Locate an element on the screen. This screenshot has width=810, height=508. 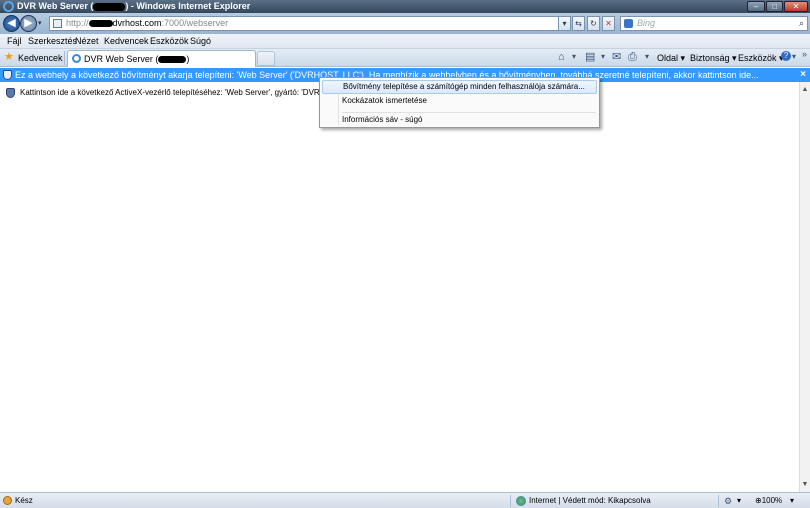
menu-tools: Eszközök is located at coordinates (169, 41).